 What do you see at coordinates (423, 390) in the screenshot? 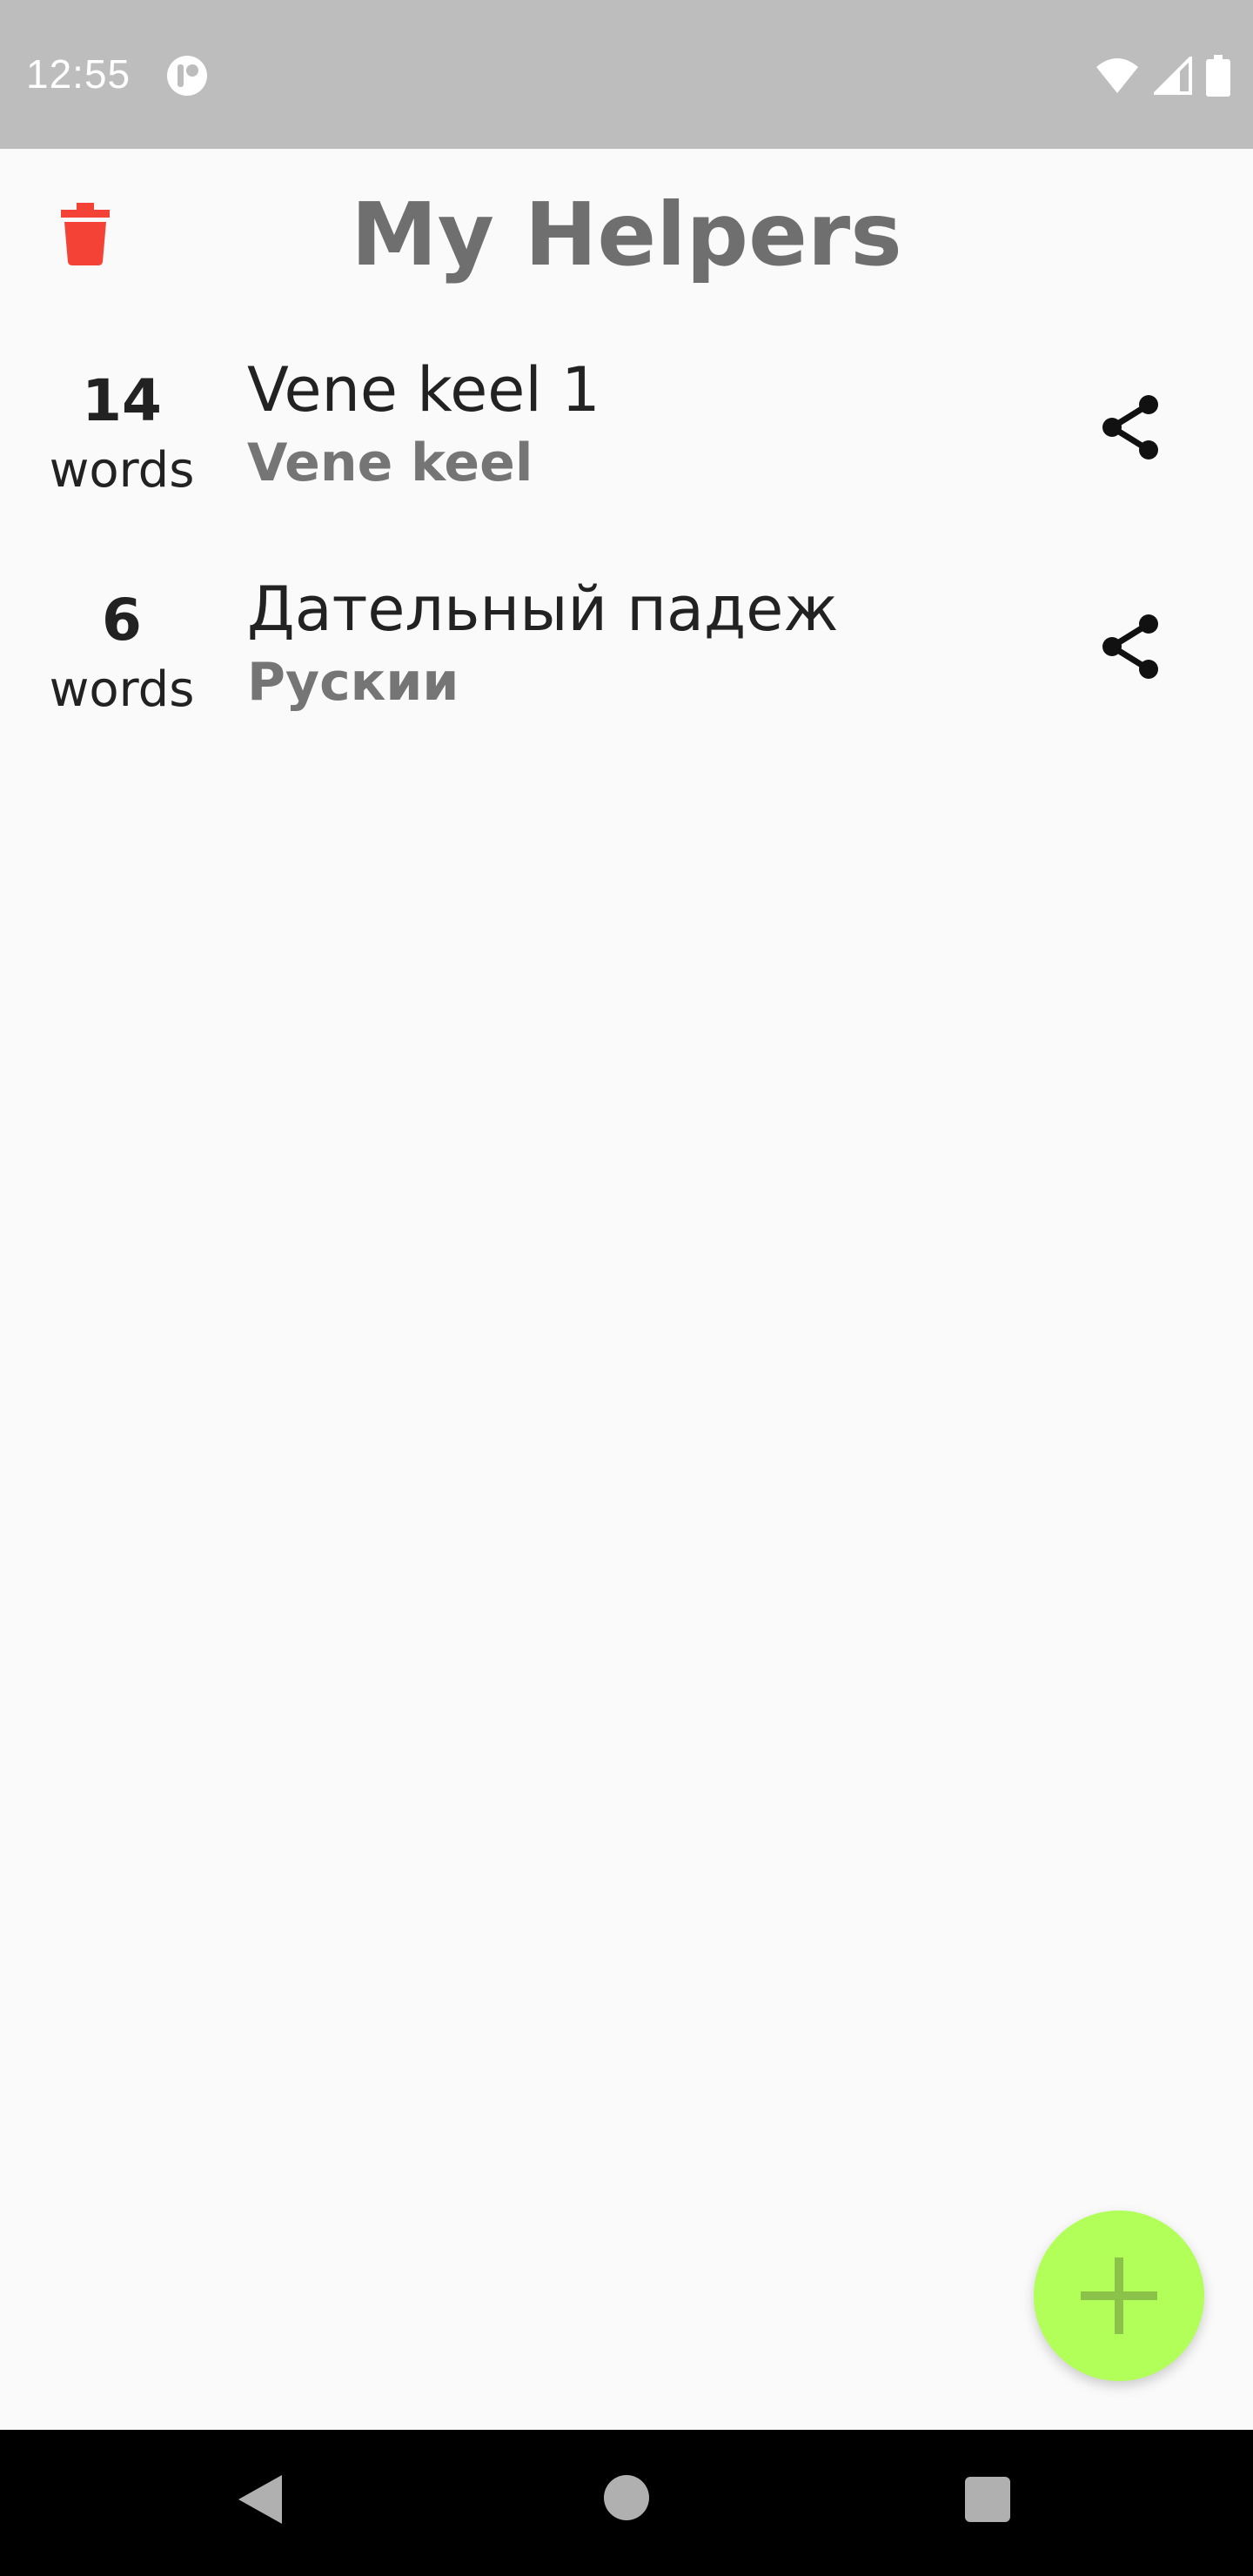
I see `helper-name: Vene keel 1` at bounding box center [423, 390].